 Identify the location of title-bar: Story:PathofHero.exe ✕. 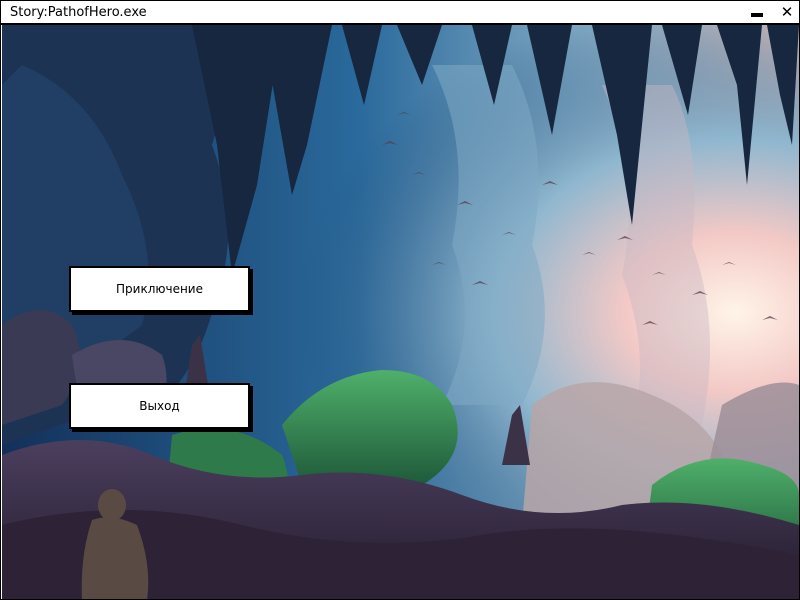
(400, 13).